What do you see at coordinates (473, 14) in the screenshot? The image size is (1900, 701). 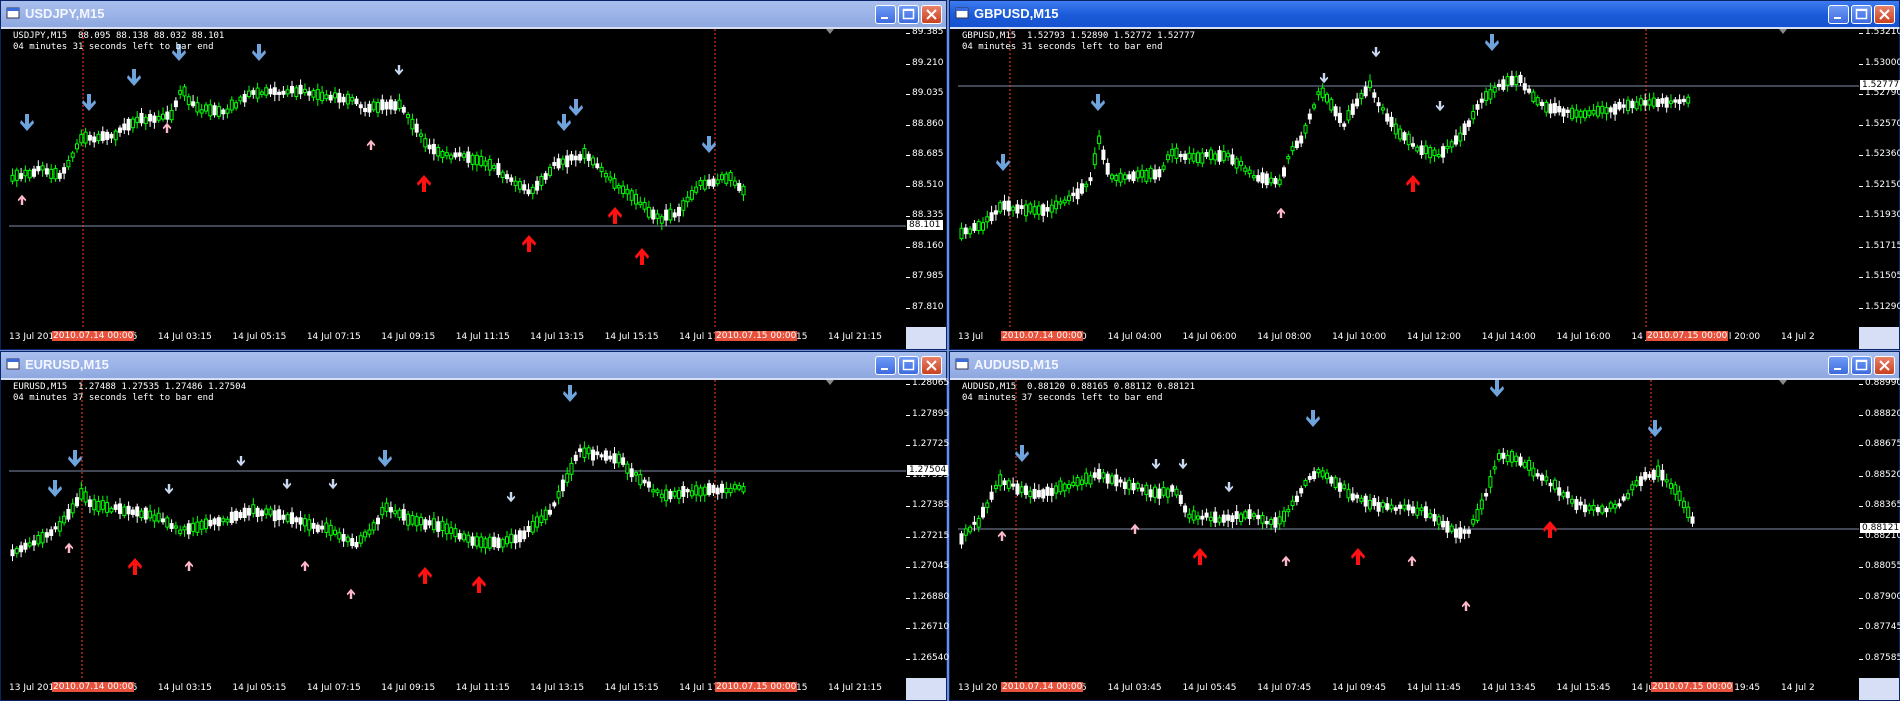 I see `title-bar: USDJPY,M15` at bounding box center [473, 14].